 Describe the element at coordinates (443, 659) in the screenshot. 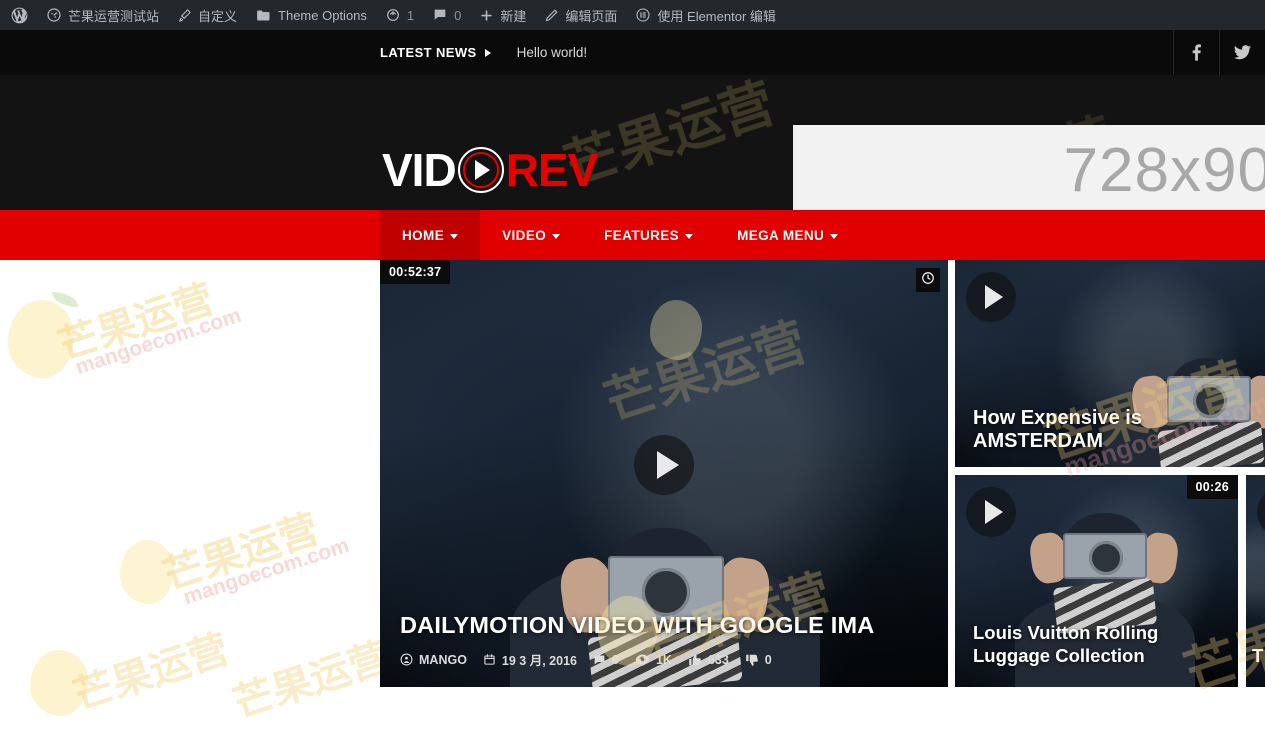

I see `meta-author-label: MANGO` at that location.